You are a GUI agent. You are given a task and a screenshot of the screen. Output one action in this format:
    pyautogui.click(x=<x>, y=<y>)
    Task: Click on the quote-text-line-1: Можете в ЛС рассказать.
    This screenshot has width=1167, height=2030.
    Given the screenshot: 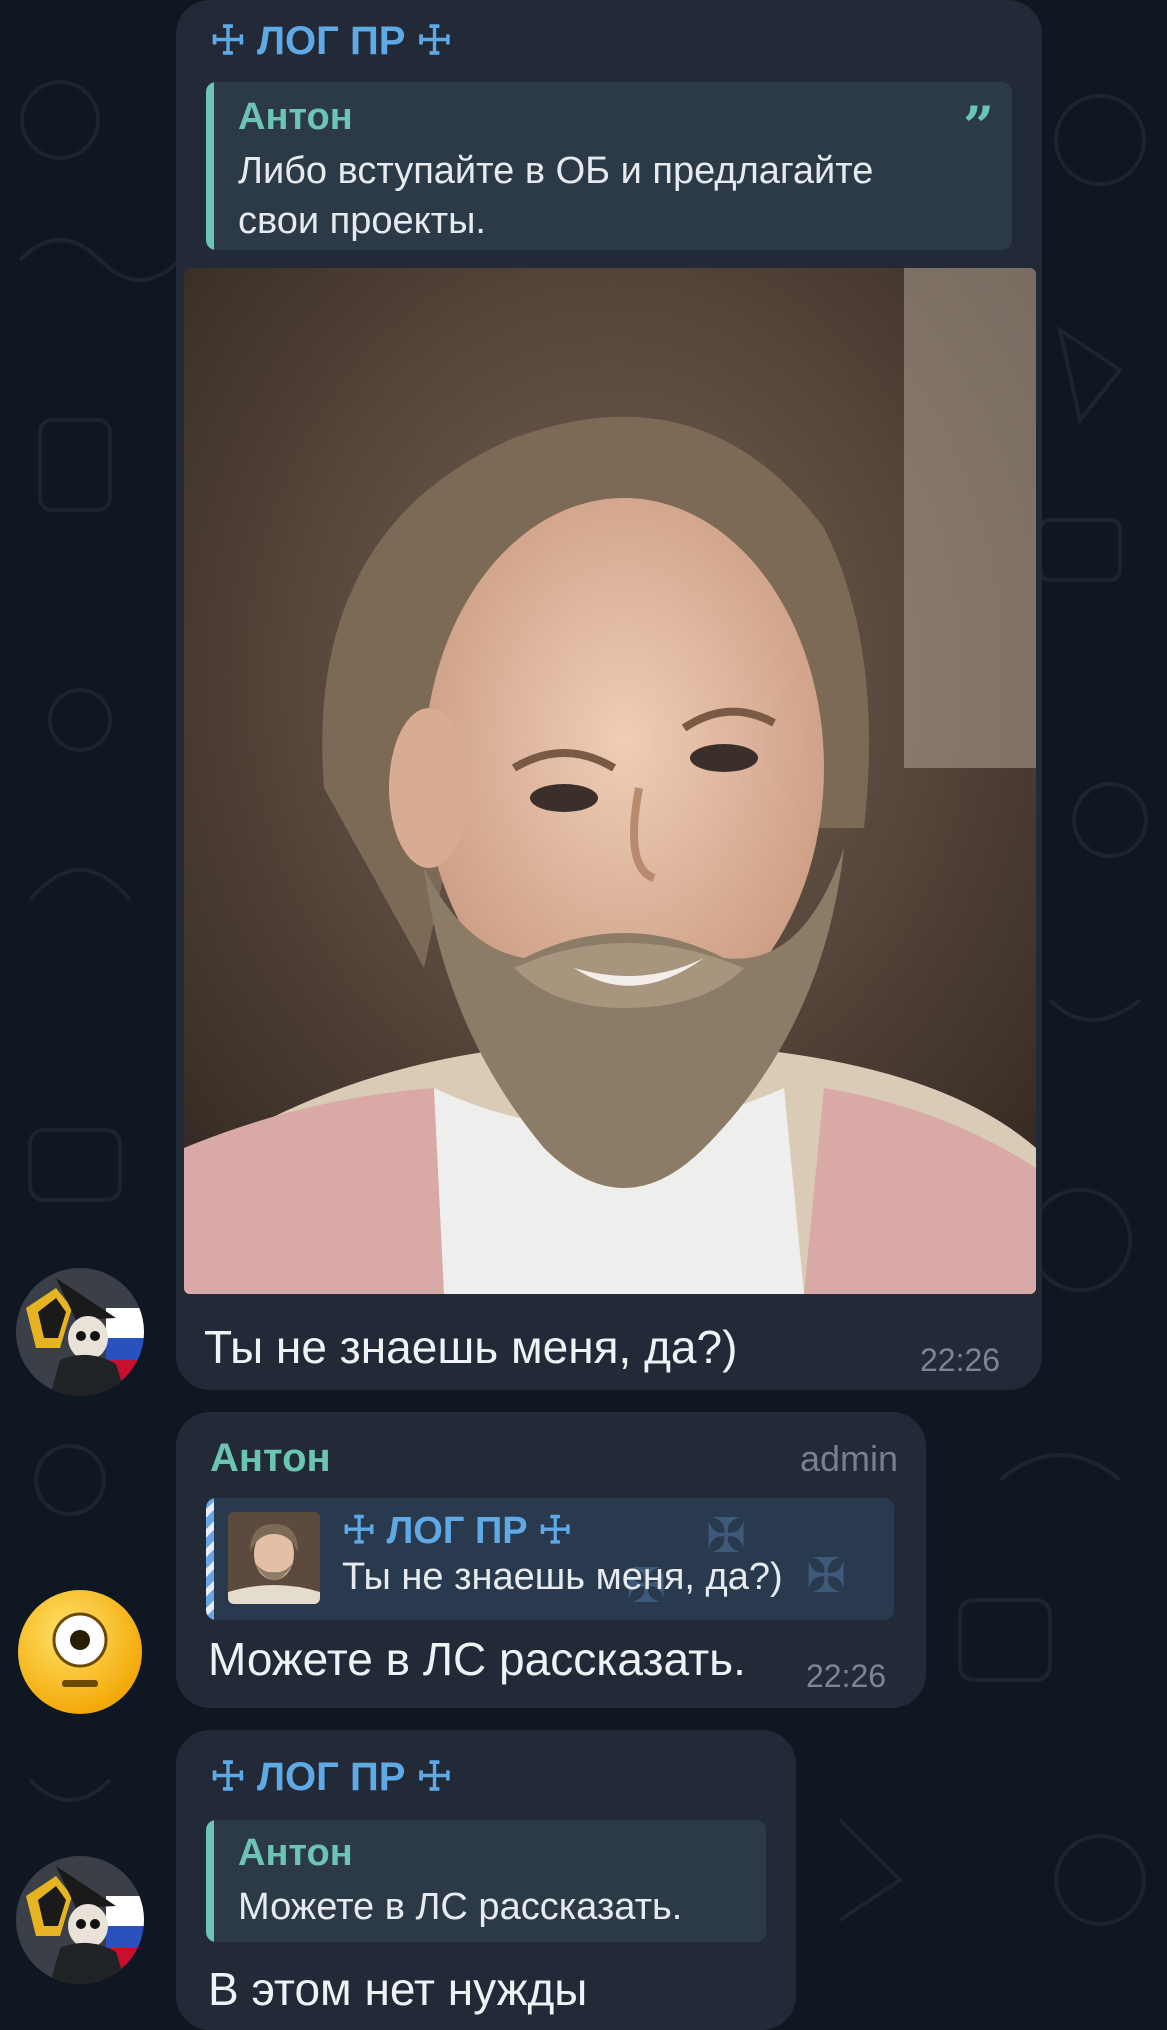 What is the action you would take?
    pyautogui.click(x=460, y=1907)
    